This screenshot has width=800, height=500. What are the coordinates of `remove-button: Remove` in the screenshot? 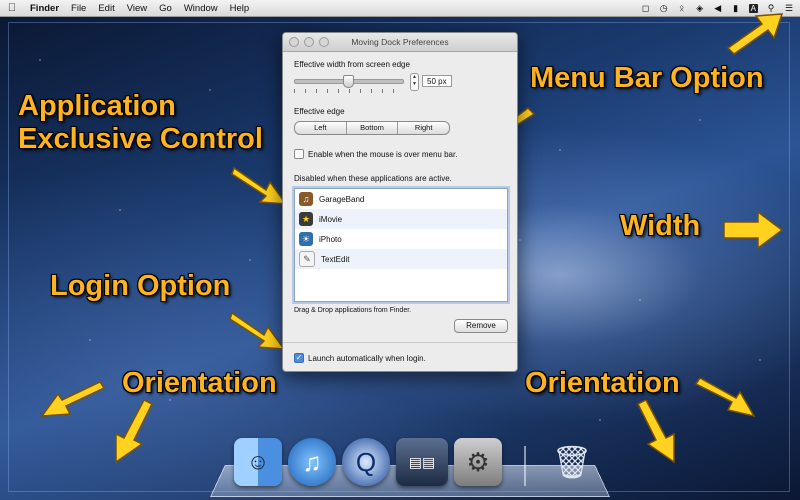 It's located at (481, 326).